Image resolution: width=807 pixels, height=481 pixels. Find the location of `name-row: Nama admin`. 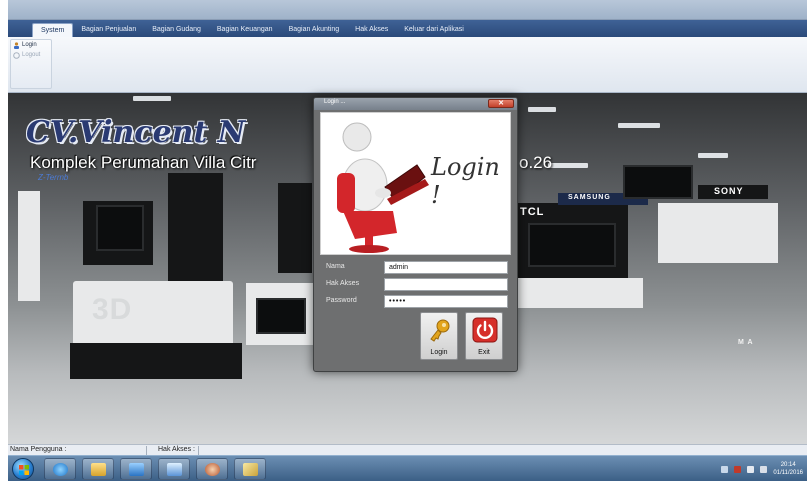

name-row: Nama admin is located at coordinates (419, 268).